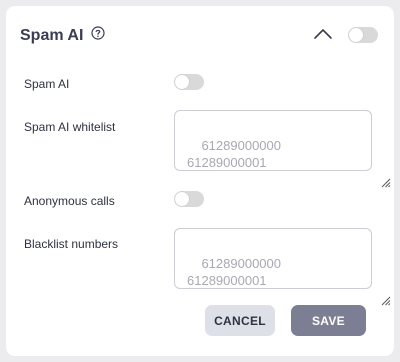 This screenshot has height=362, width=400. I want to click on spam-ai-label: Spam AI, so click(47, 84).